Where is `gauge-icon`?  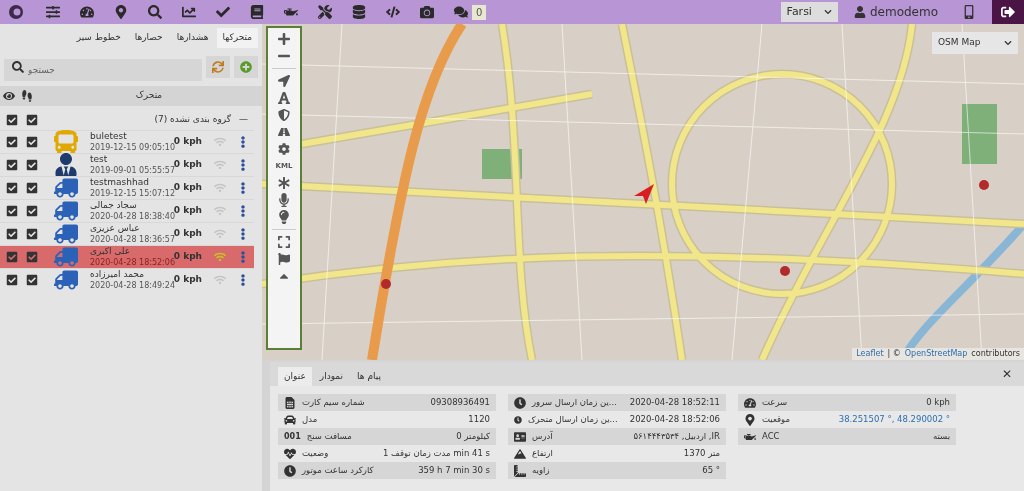
gauge-icon is located at coordinates (87, 12).